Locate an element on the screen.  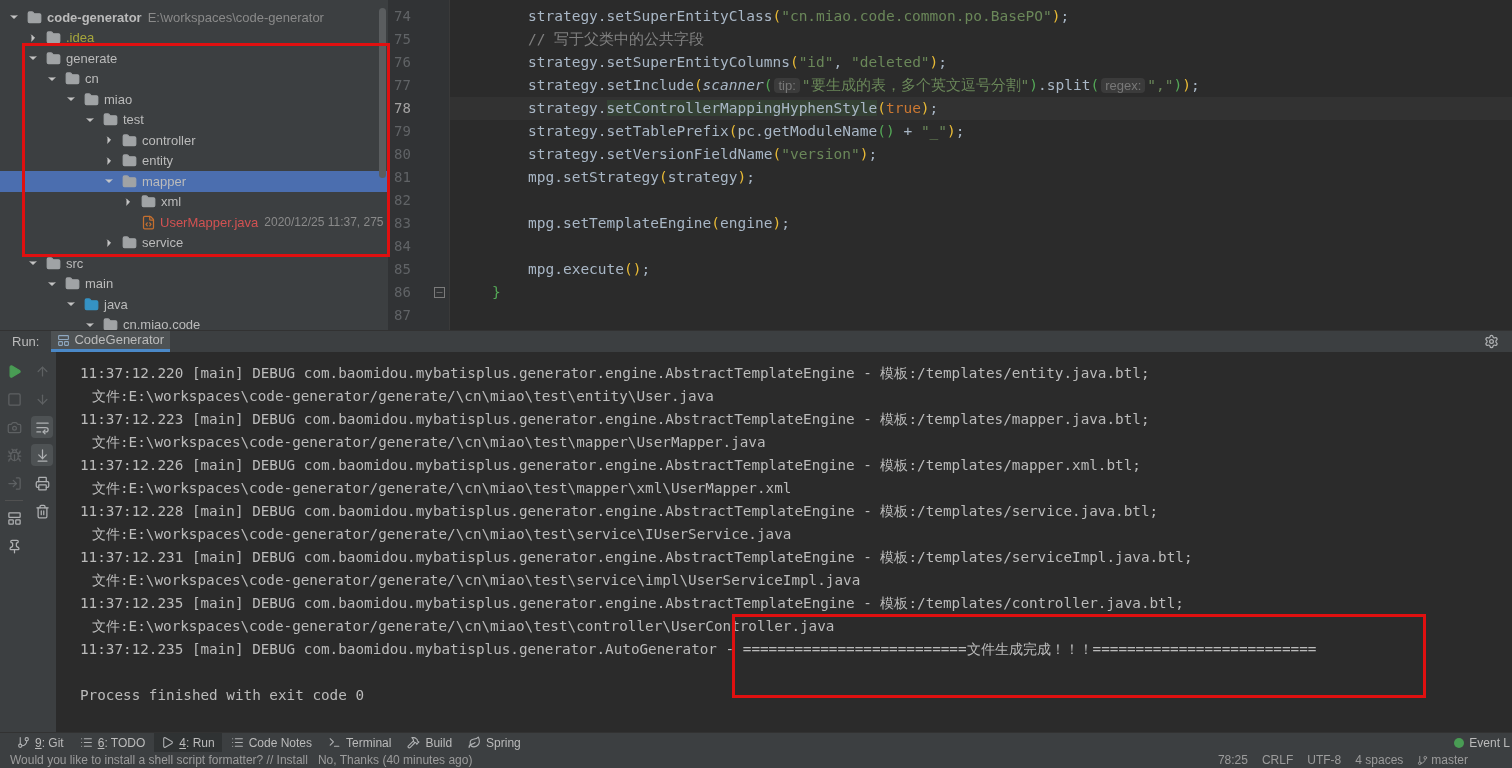
scrollbar is located at coordinates (382, 93).